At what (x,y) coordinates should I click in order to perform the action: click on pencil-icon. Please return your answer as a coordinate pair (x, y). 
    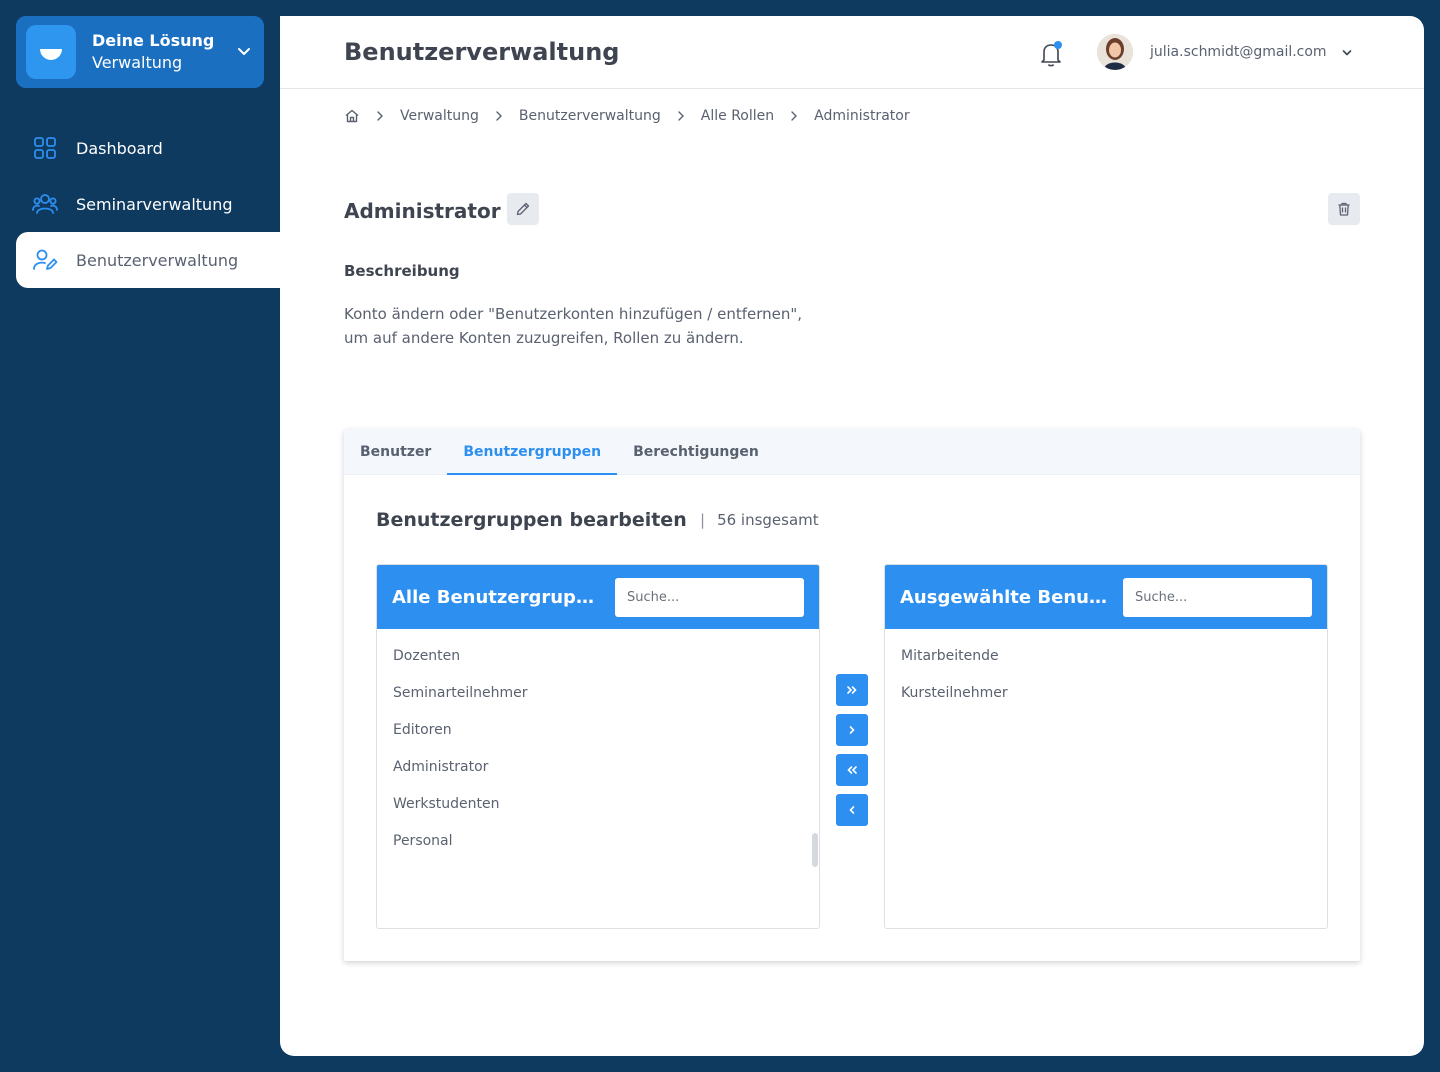
    Looking at the image, I should click on (523, 209).